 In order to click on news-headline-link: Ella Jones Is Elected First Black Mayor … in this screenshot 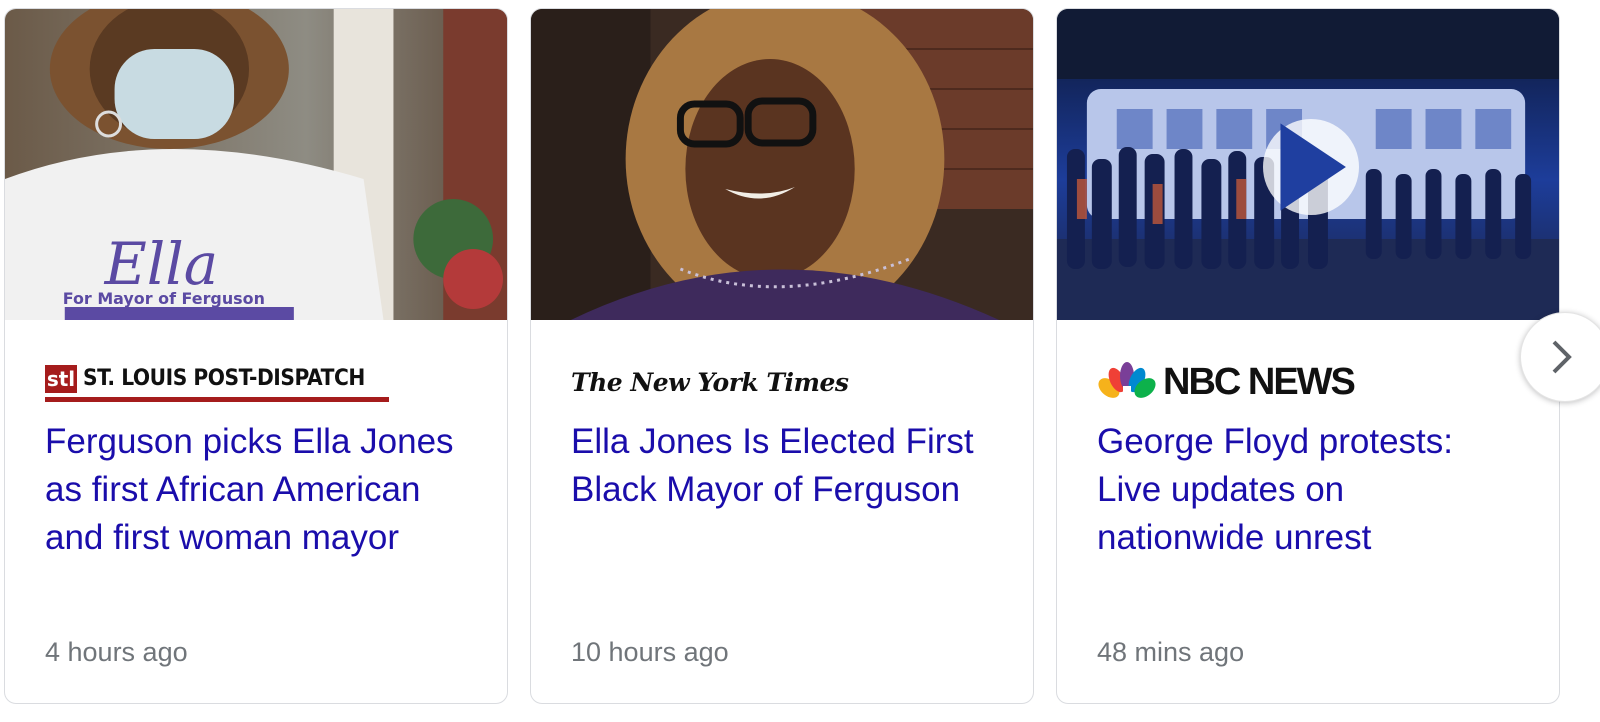, I will do `click(776, 466)`.